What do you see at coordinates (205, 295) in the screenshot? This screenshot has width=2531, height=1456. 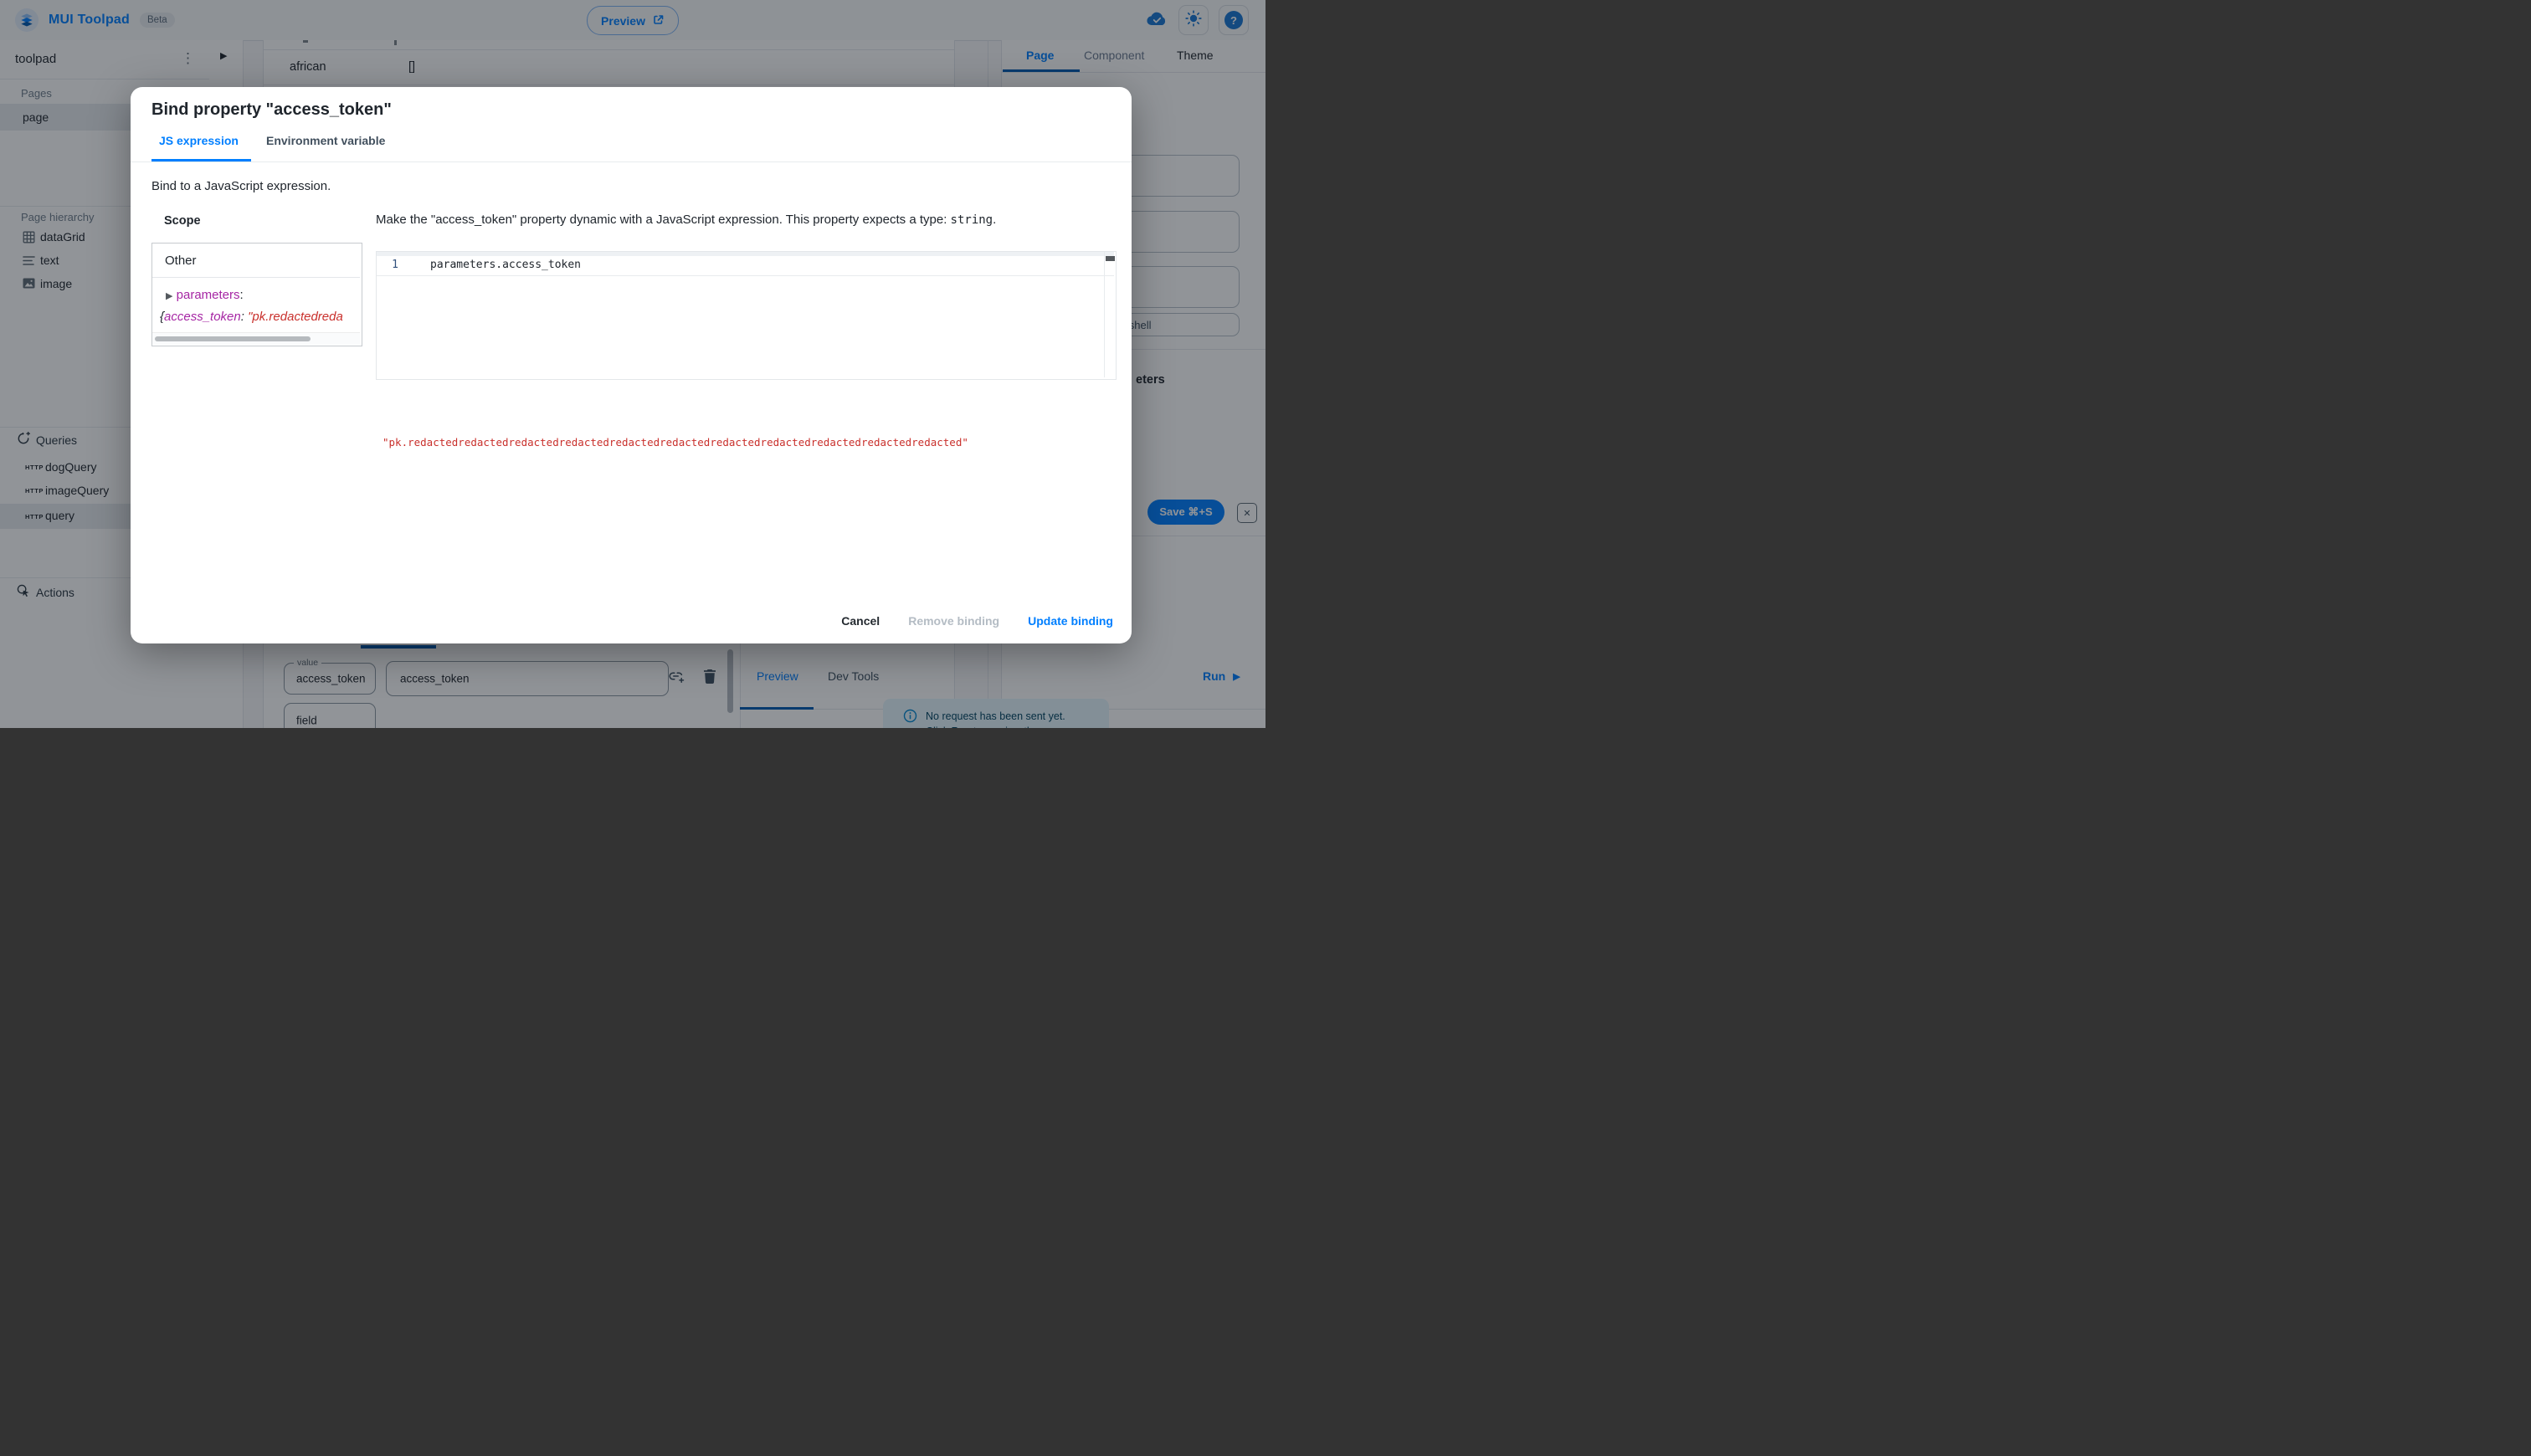 I see `scope-tree-parameters: ▶ parameters:` at bounding box center [205, 295].